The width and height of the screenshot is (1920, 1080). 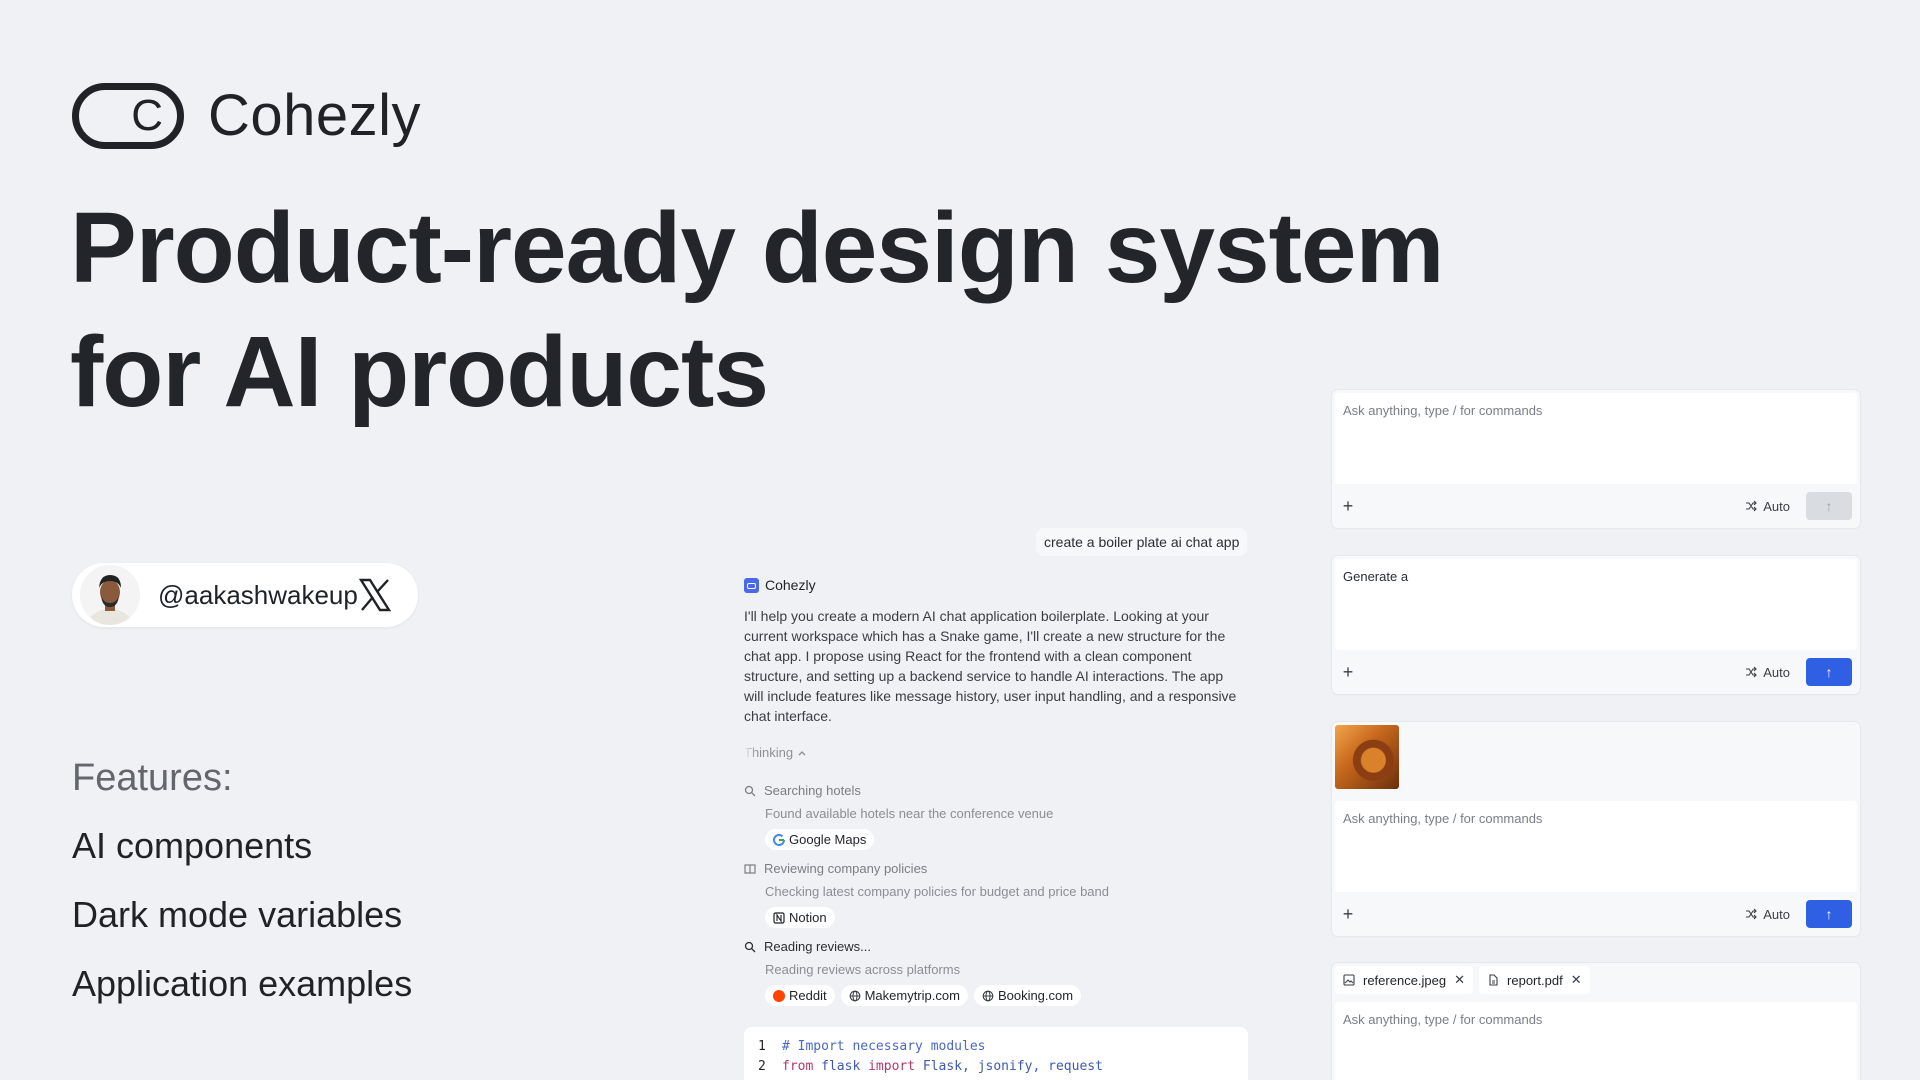 What do you see at coordinates (375, 595) in the screenshot?
I see `x-logo-icon` at bounding box center [375, 595].